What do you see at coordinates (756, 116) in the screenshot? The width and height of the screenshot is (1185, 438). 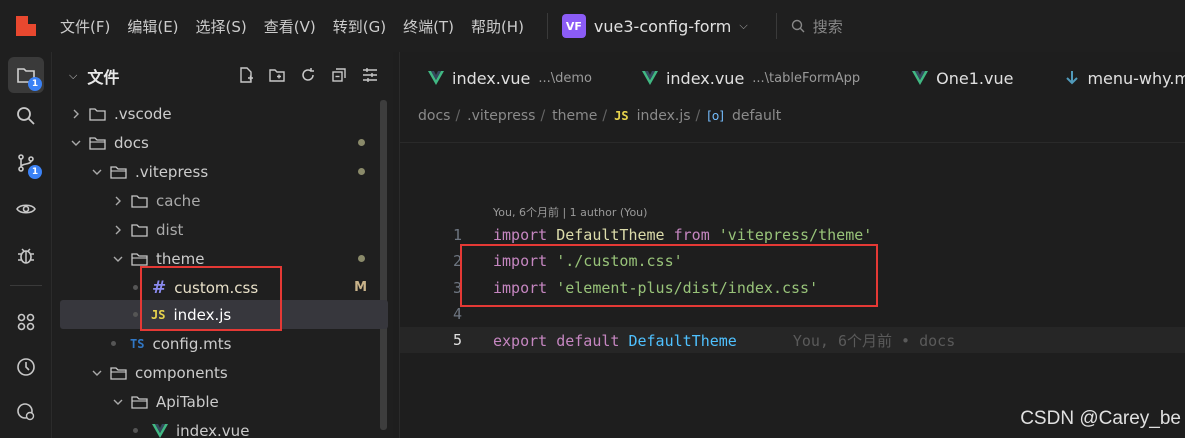 I see `breadcrumb-item: default` at bounding box center [756, 116].